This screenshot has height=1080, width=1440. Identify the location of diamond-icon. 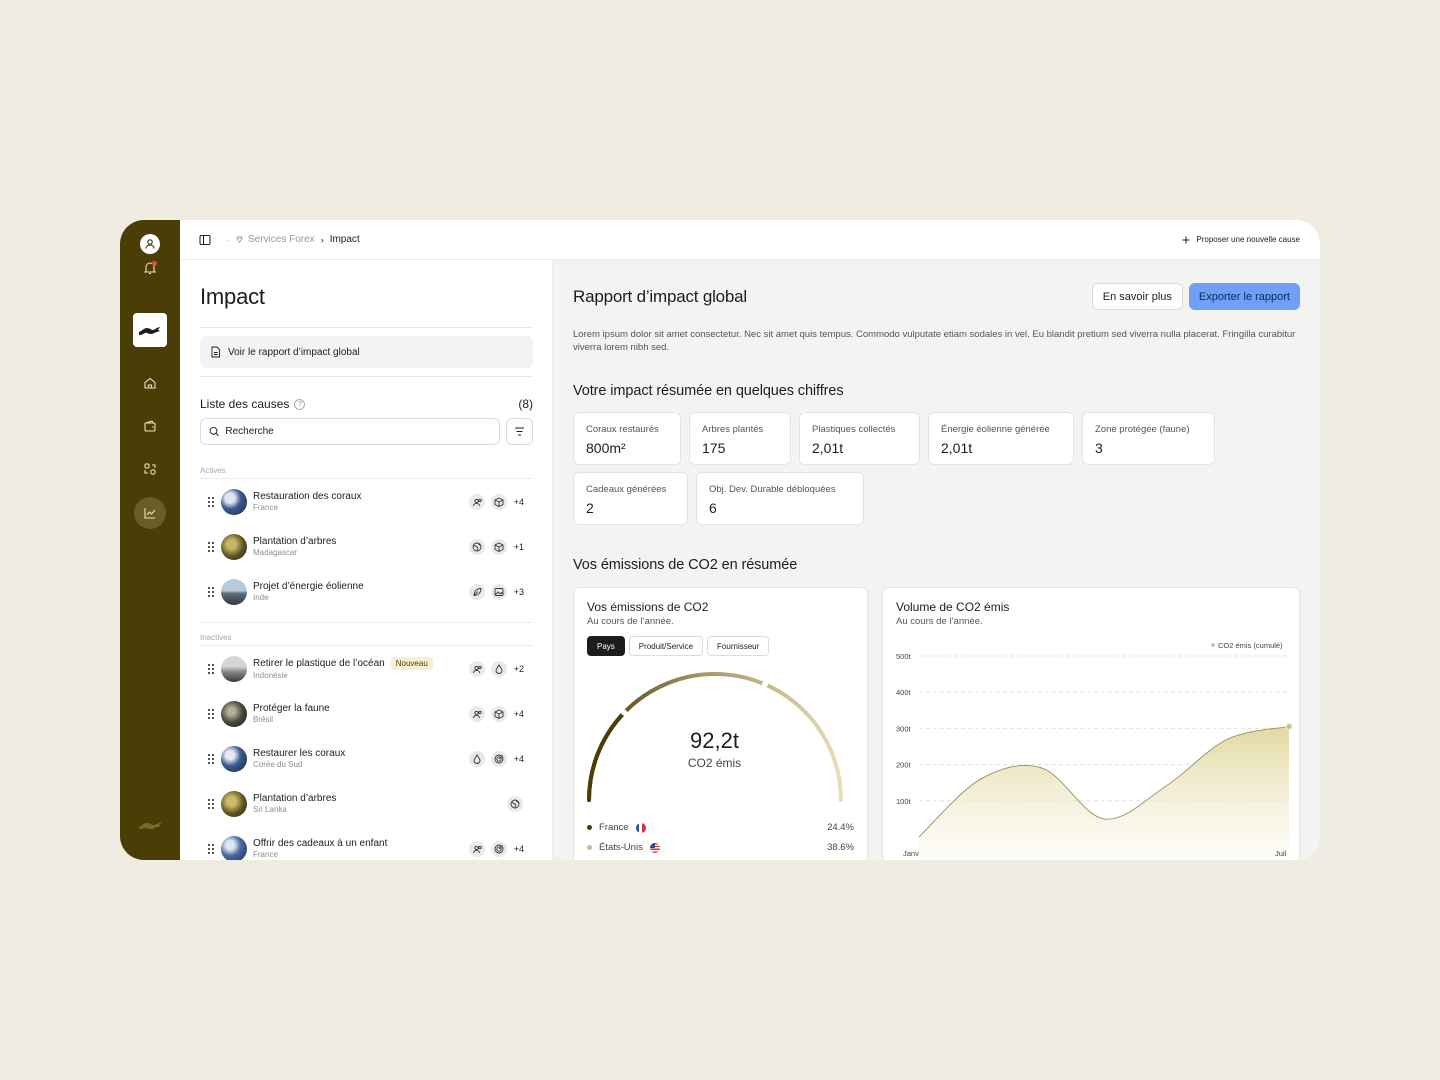
(239, 239).